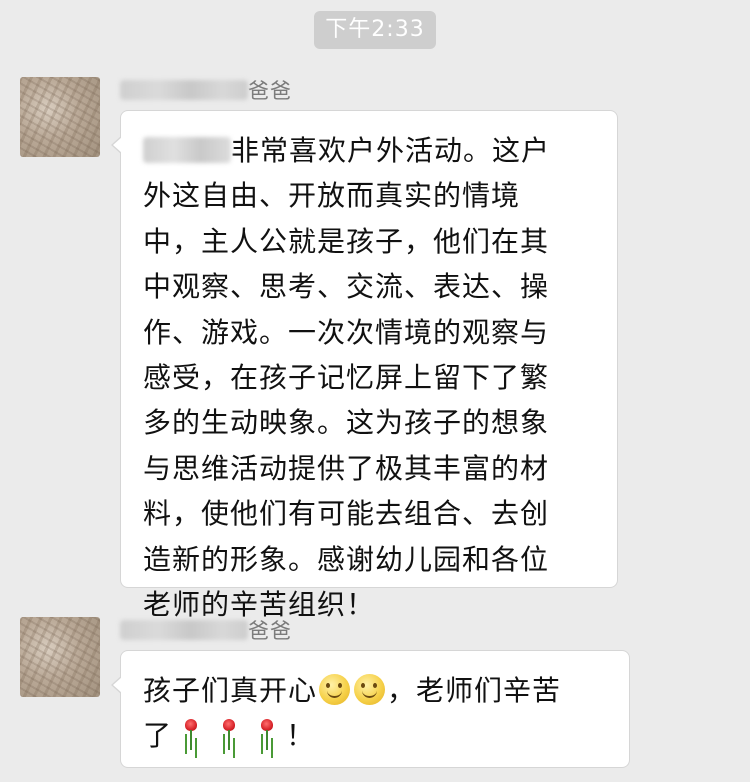 The height and width of the screenshot is (782, 750). I want to click on message-line: 非常喜欢户外活动。这户, so click(370, 150).